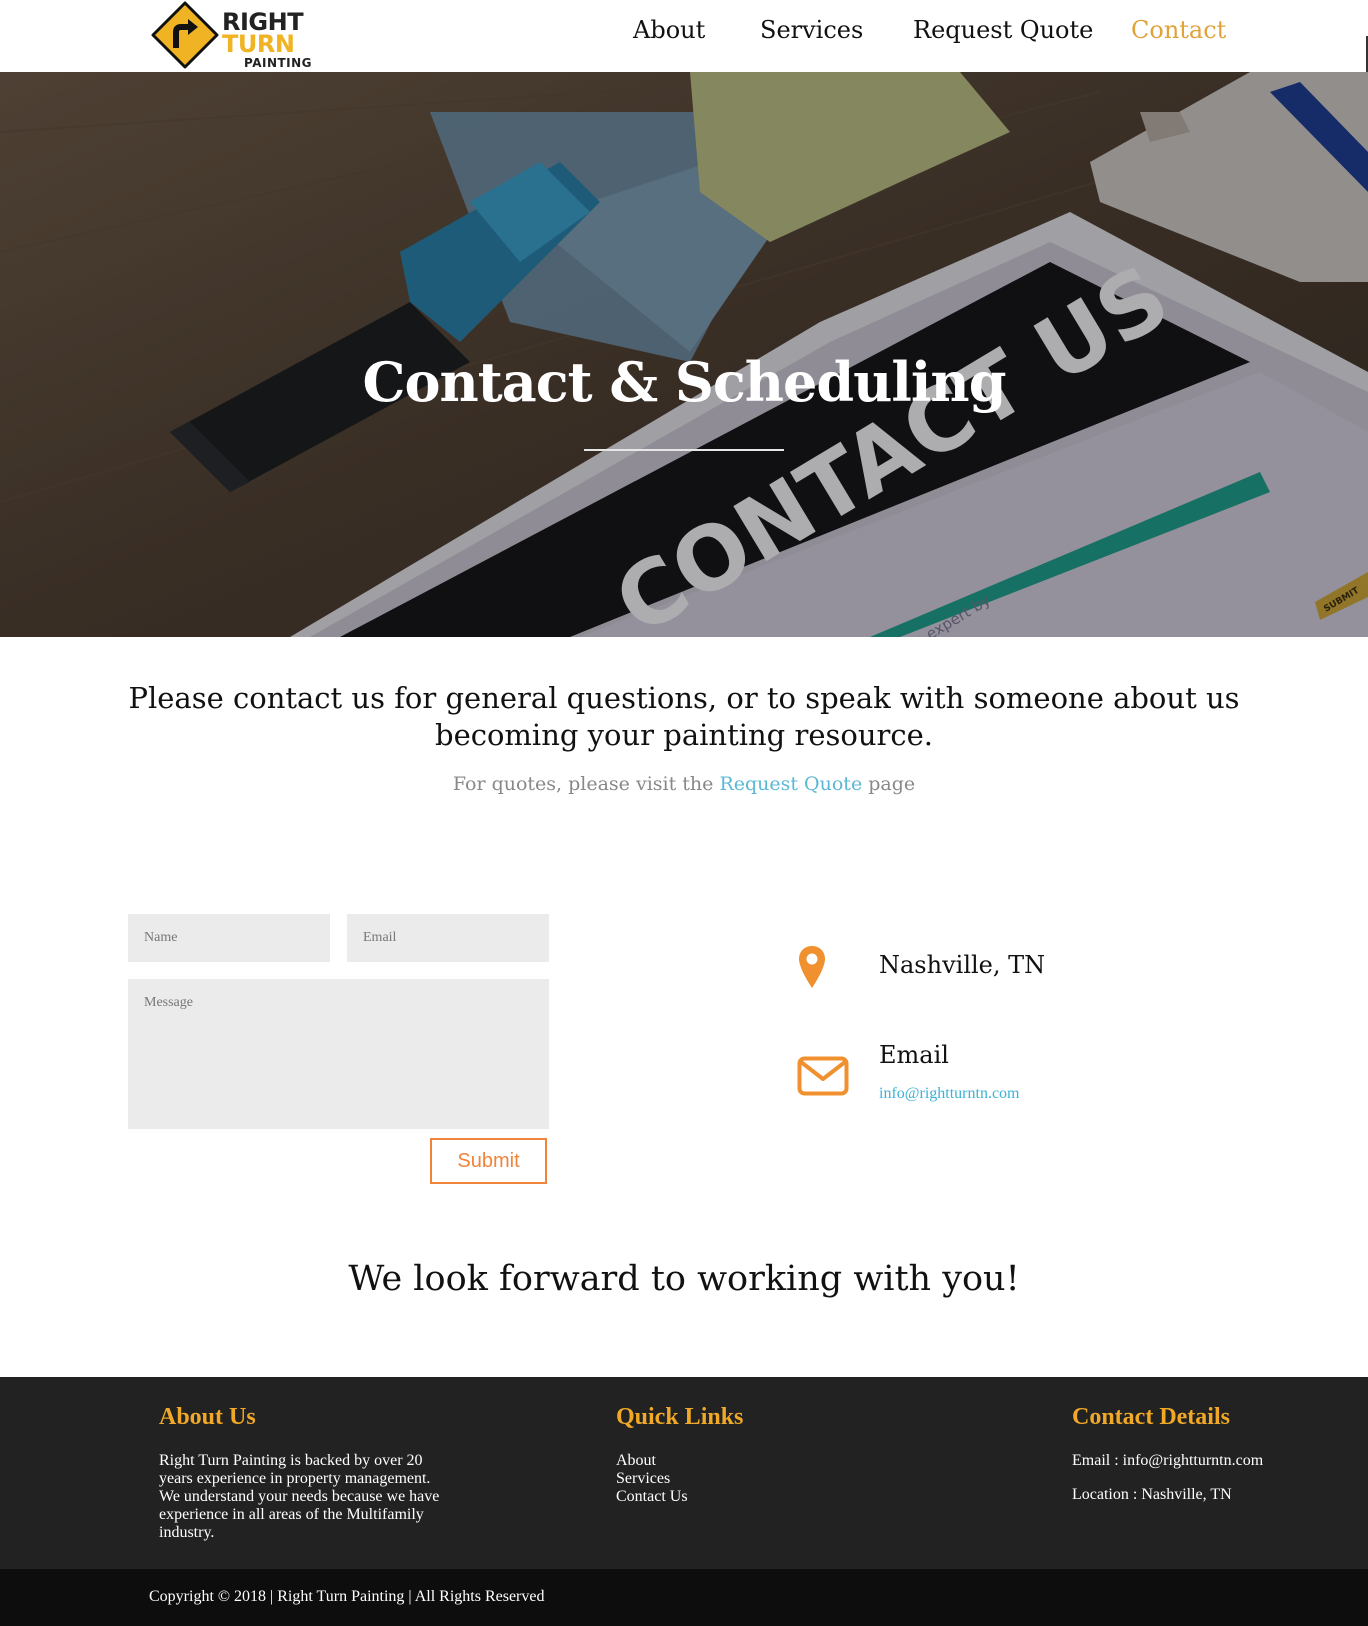 This screenshot has width=1368, height=1626. I want to click on footer-quick-links: About Services Contact Us, so click(652, 1479).